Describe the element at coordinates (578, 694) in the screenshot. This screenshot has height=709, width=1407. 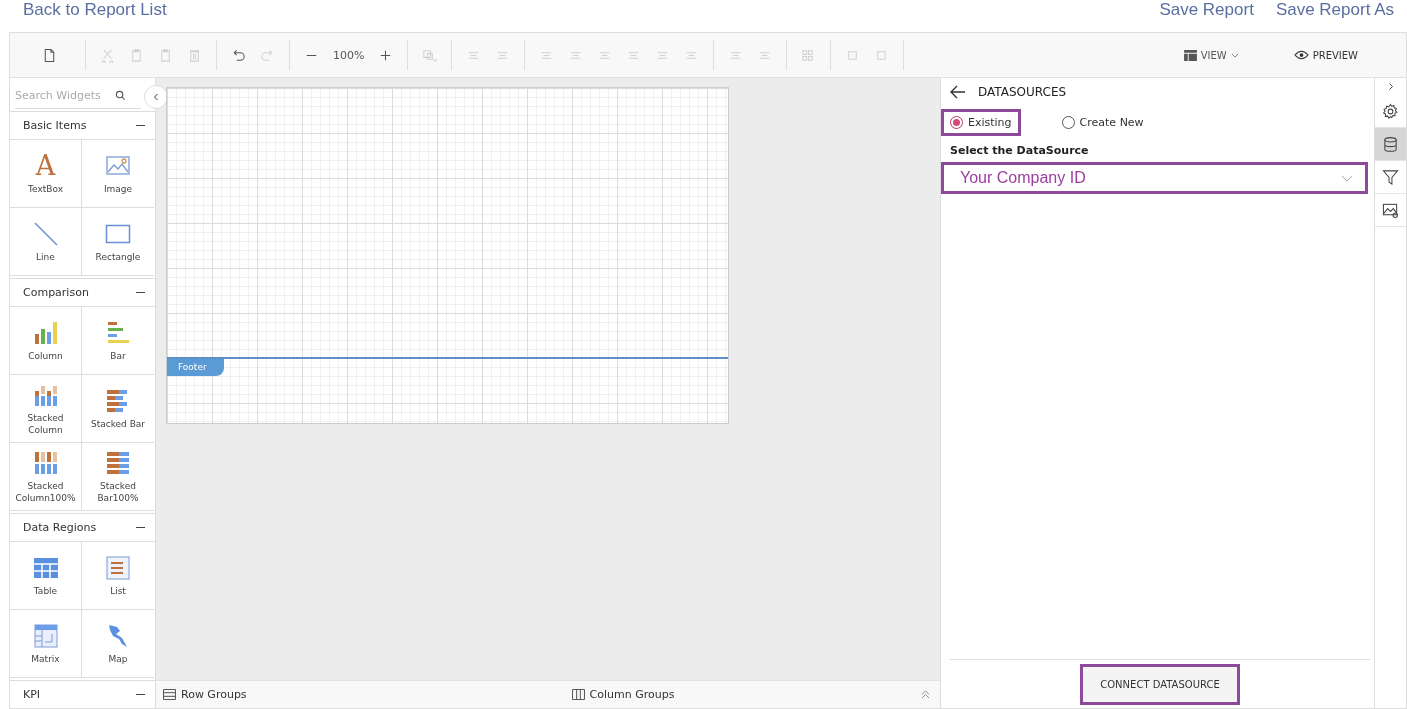
I see `columns-icon` at that location.